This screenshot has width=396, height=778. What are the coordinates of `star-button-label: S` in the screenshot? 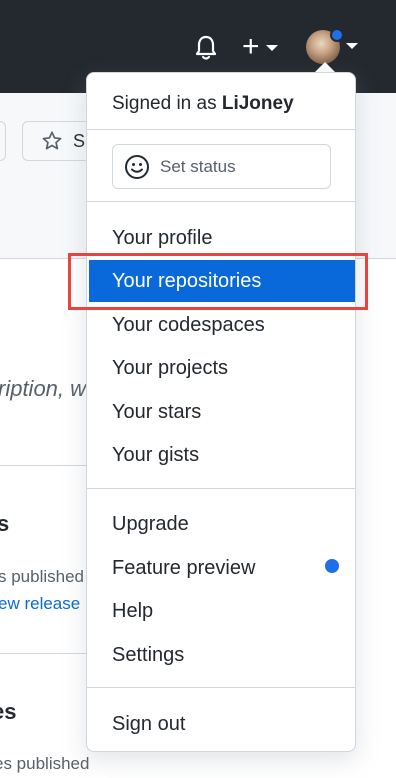 It's located at (79, 140).